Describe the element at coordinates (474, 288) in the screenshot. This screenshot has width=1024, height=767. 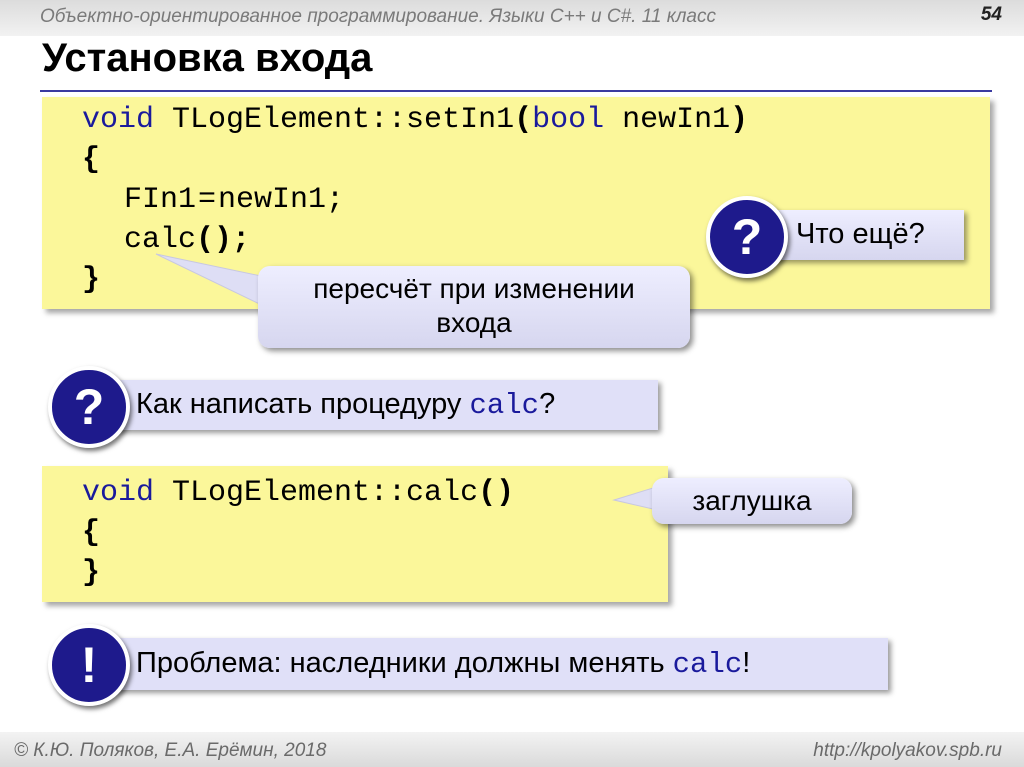
I see `callout-recalc-line1: пересчёт при изменении` at that location.